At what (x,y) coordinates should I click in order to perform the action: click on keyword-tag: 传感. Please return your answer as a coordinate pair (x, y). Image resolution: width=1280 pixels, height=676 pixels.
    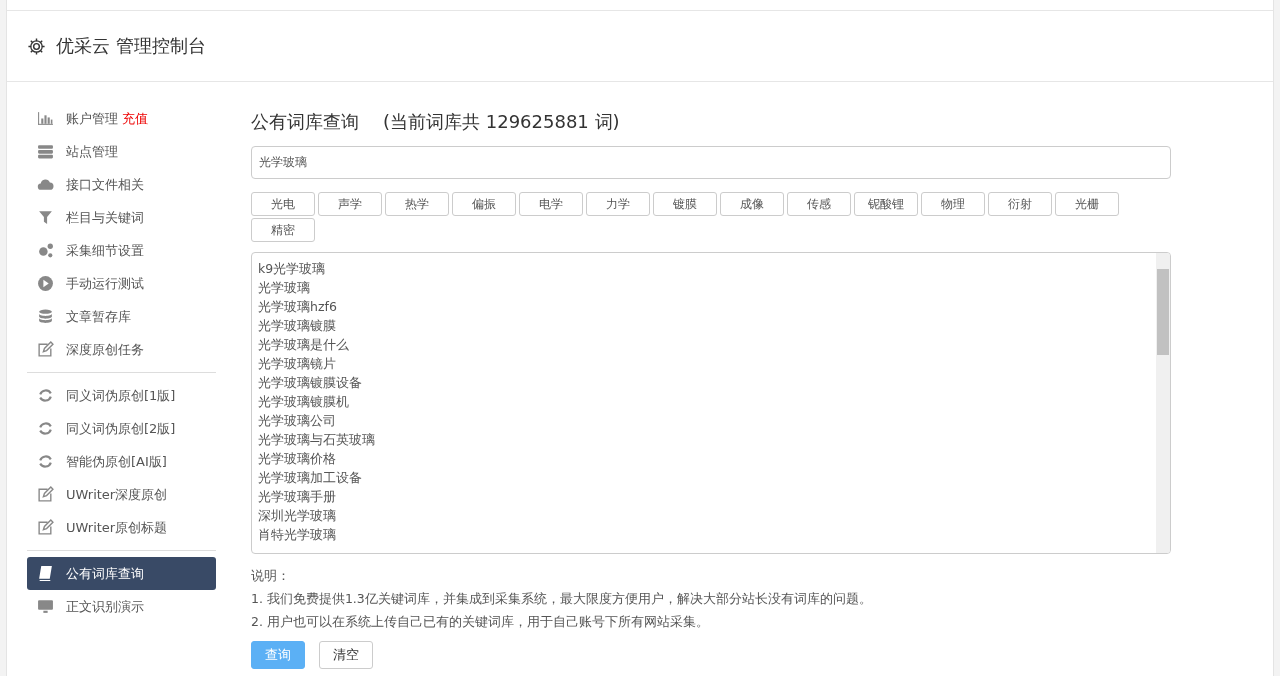
    Looking at the image, I should click on (819, 204).